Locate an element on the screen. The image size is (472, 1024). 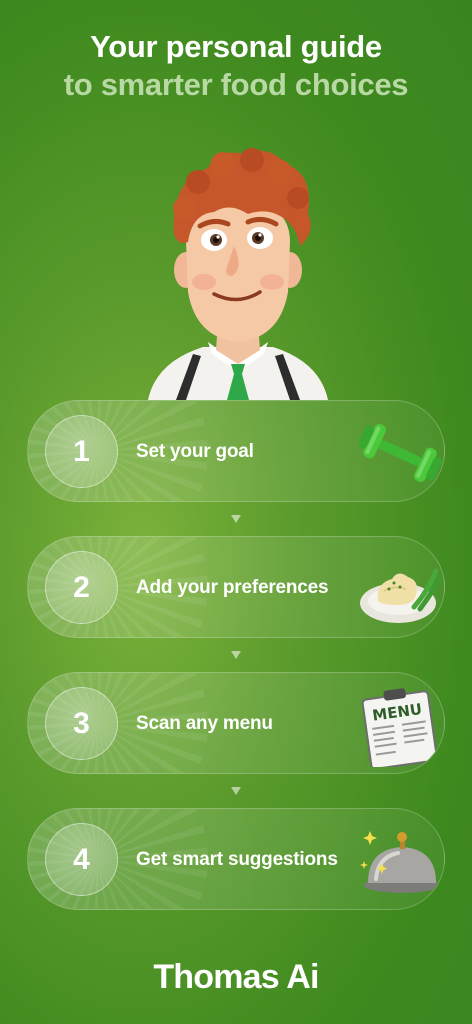
step-card-1: 1 Set your goal is located at coordinates (236, 451).